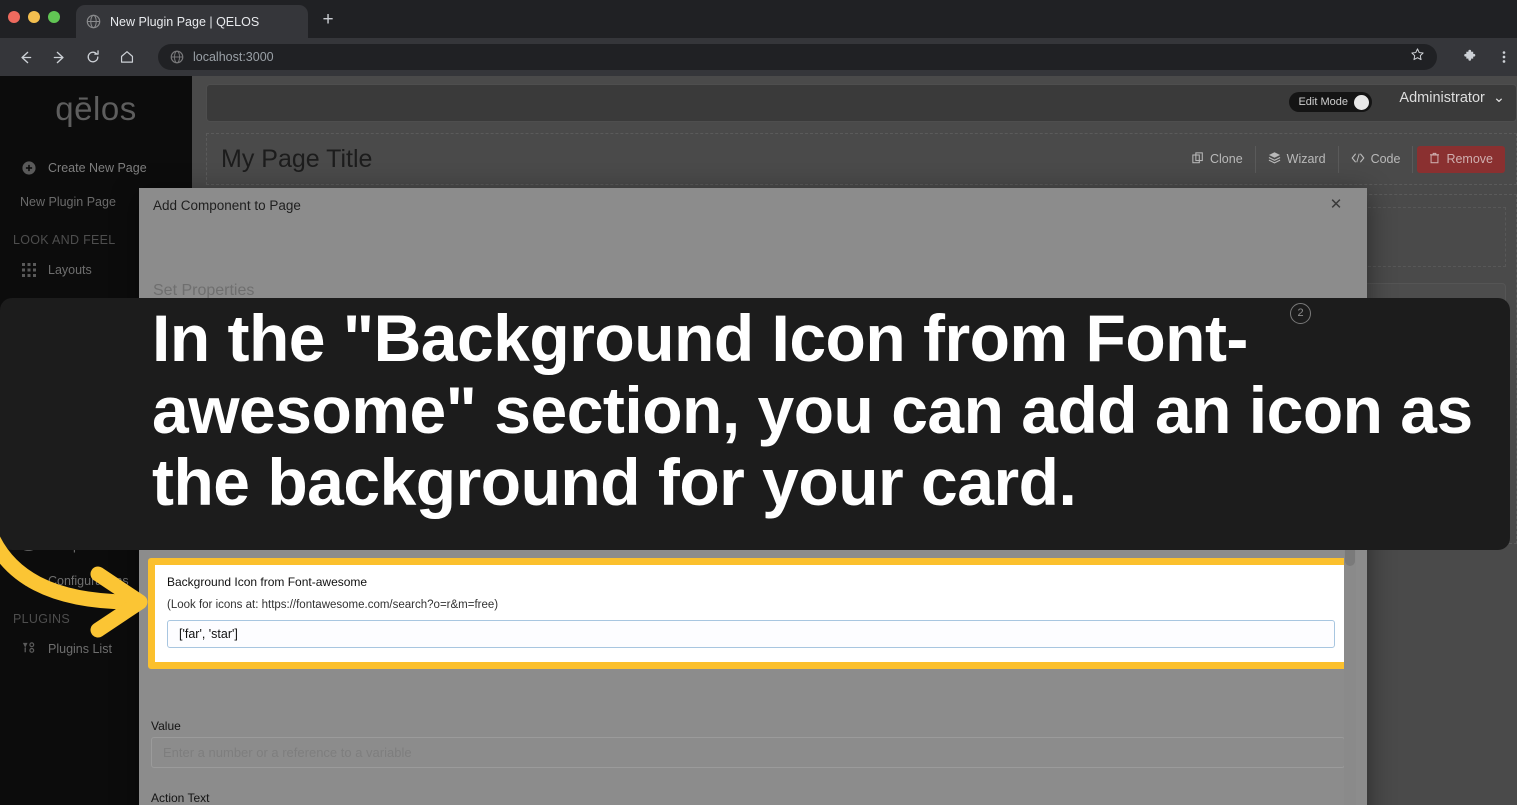 Image resolution: width=1517 pixels, height=805 pixels. What do you see at coordinates (1385, 159) in the screenshot?
I see `action-label: Code` at bounding box center [1385, 159].